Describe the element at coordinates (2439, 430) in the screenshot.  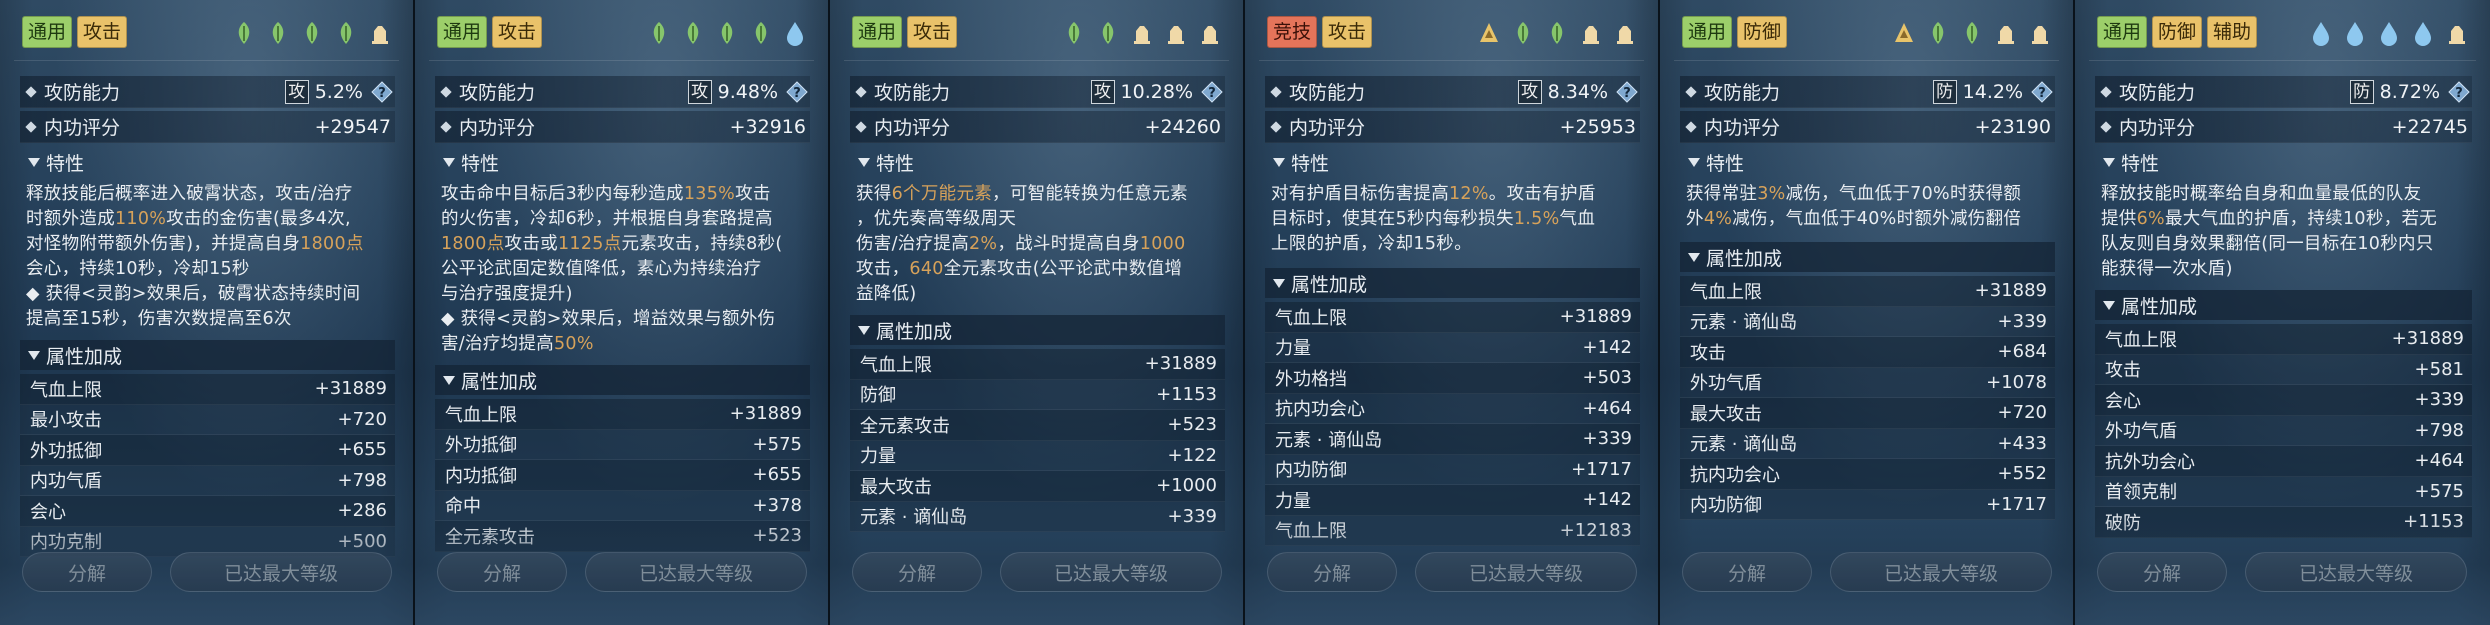
I see `attribute-value: +798` at that location.